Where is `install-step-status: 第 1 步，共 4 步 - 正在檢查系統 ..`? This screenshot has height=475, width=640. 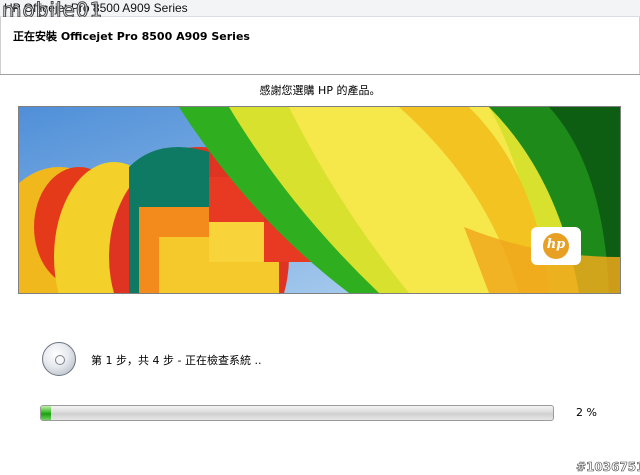 install-step-status: 第 1 步，共 4 步 - 正在檢查系統 .. is located at coordinates (176, 360).